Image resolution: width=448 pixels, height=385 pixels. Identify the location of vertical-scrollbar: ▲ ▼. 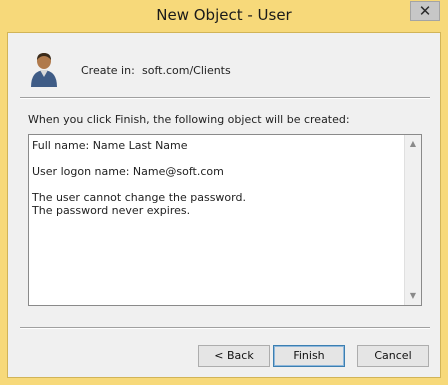
(412, 220).